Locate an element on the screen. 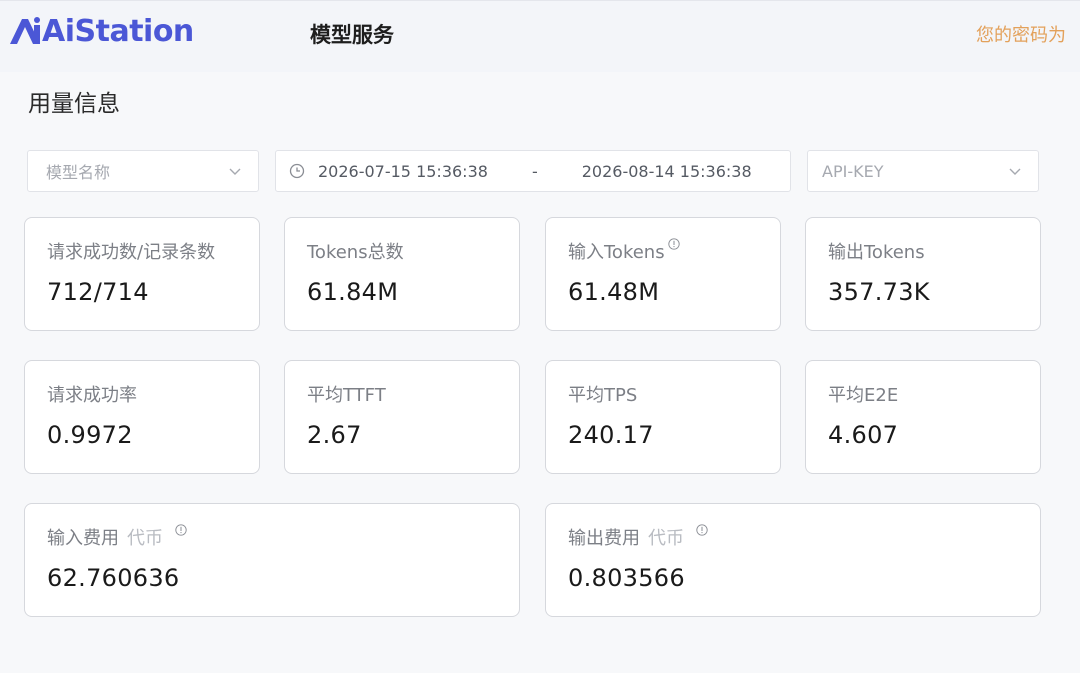 This screenshot has width=1080, height=673. page-title: 用量信息 is located at coordinates (74, 104).